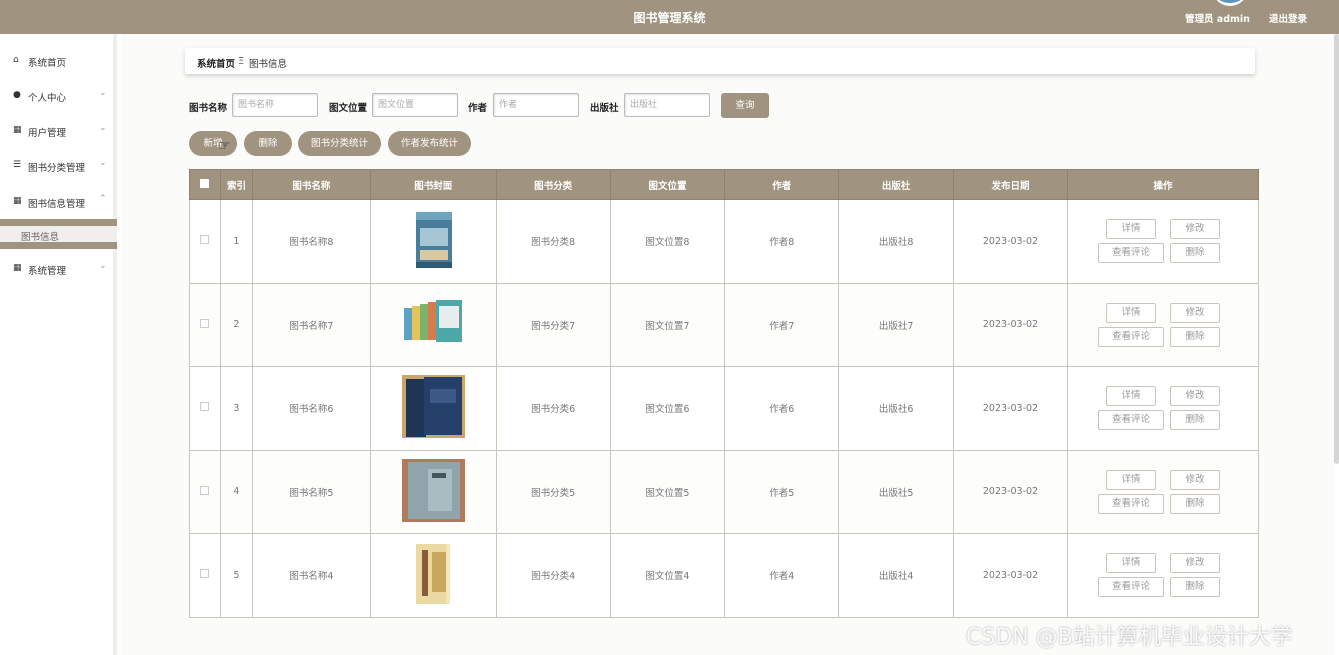 This screenshot has width=1339, height=655. What do you see at coordinates (348, 108) in the screenshot?
I see `search-position-label: 图文位置` at bounding box center [348, 108].